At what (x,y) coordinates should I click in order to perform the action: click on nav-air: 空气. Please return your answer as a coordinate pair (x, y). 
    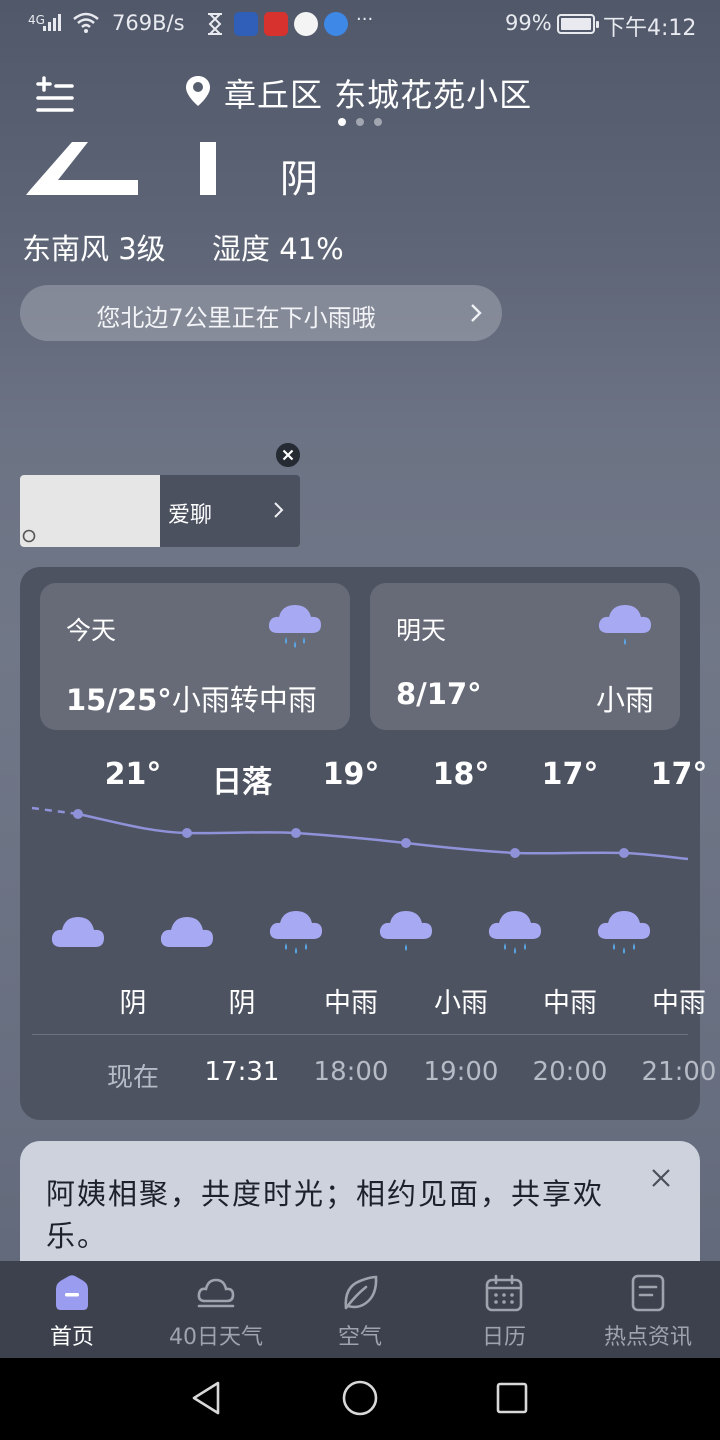
    Looking at the image, I should click on (360, 1309).